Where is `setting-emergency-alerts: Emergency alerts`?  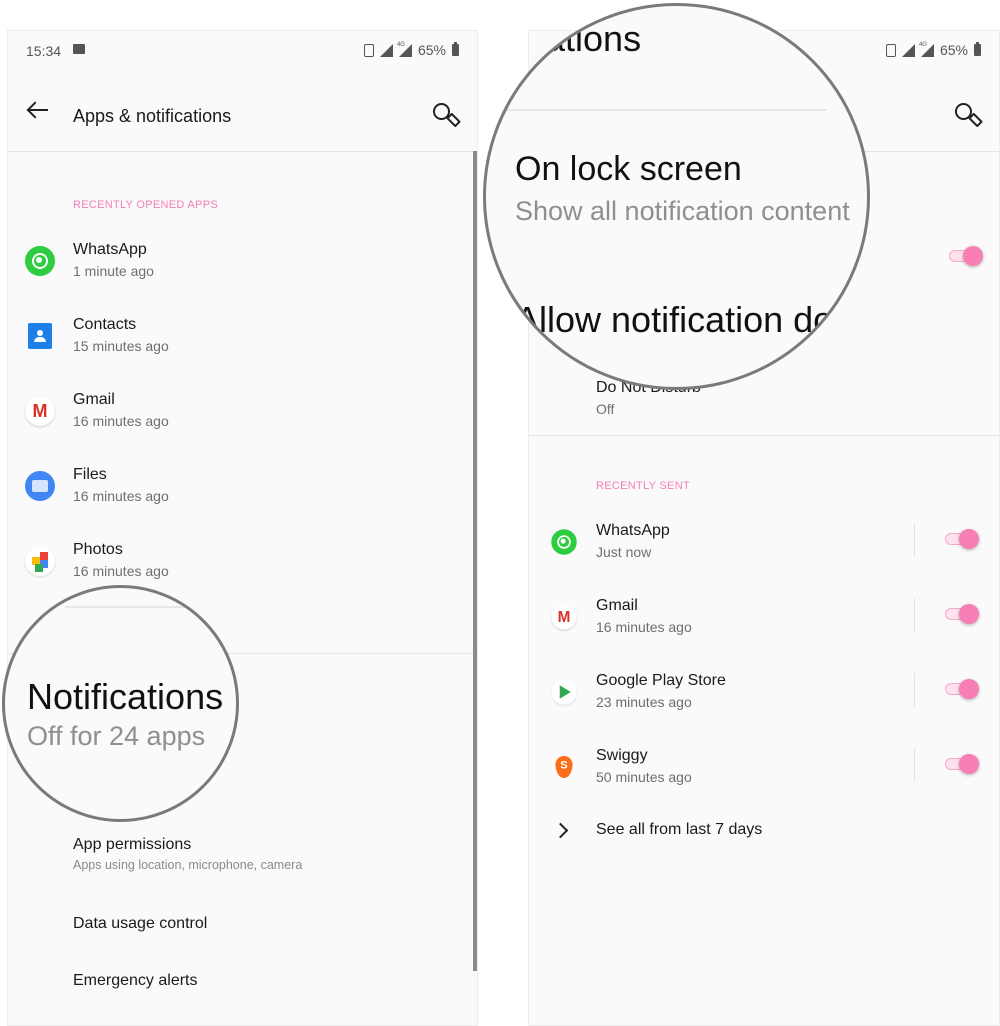
setting-emergency-alerts: Emergency alerts is located at coordinates (242, 991).